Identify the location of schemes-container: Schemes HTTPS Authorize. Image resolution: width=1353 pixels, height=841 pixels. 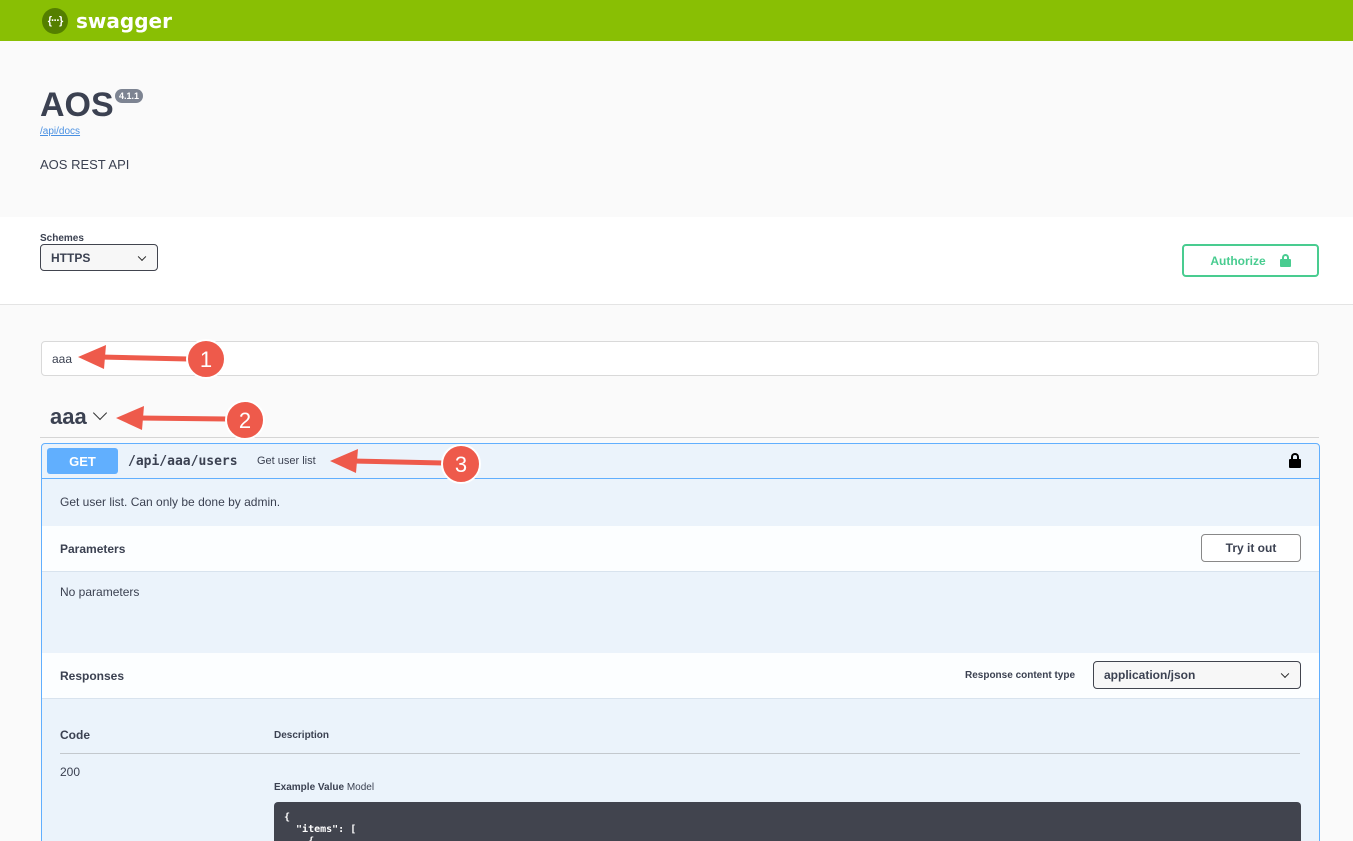
(676, 261).